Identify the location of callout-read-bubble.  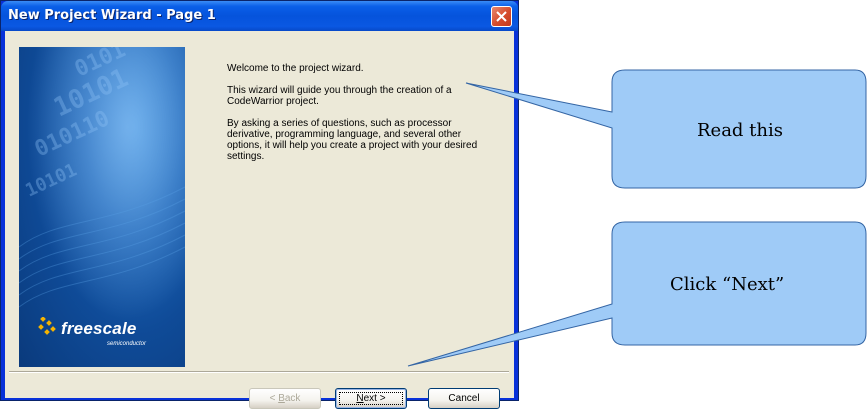
(666, 129).